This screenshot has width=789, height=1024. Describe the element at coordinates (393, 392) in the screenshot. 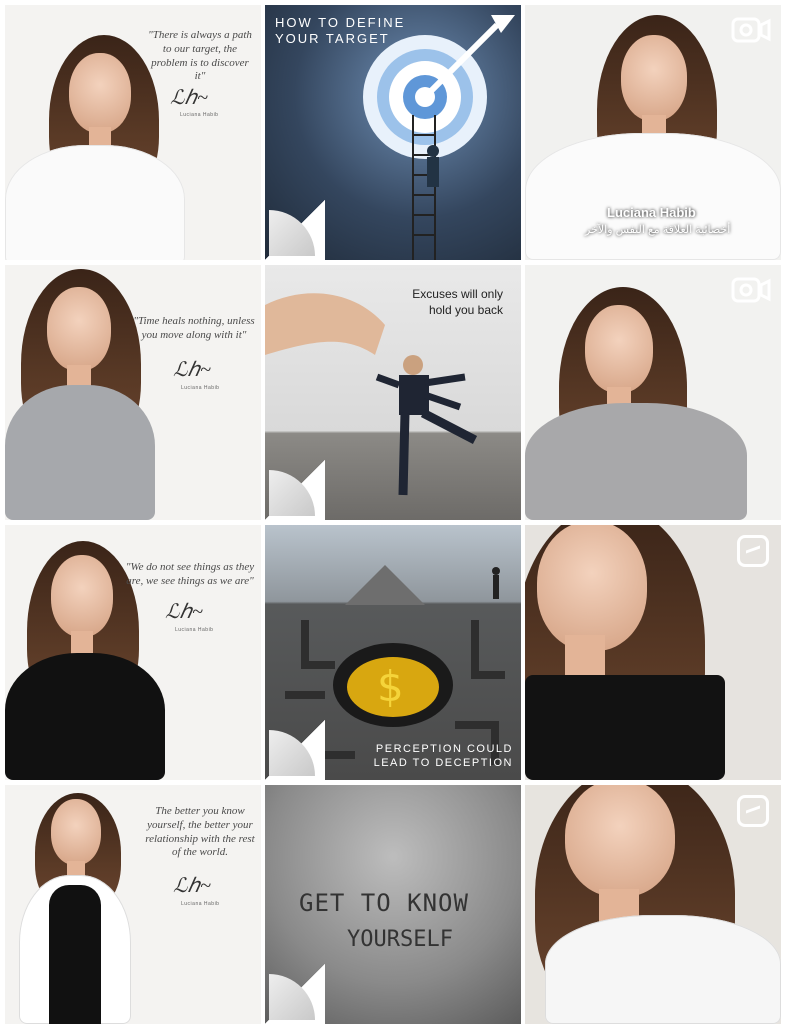

I see `grid-post-5: Excuses will only hold you back` at that location.